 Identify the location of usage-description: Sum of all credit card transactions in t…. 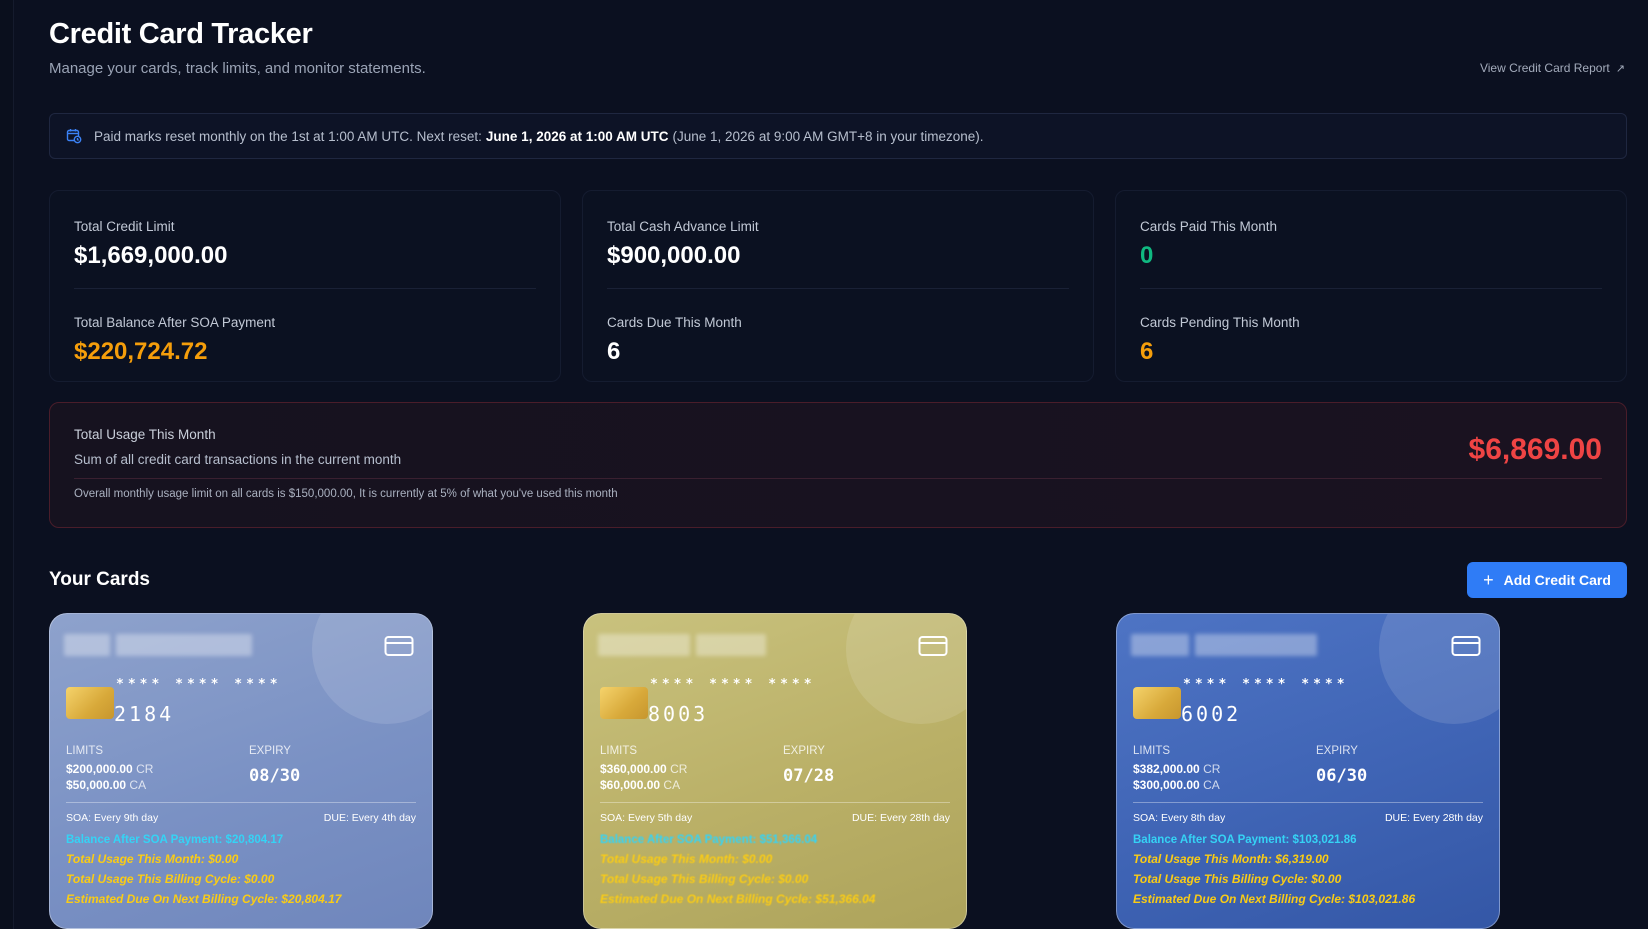
(238, 459).